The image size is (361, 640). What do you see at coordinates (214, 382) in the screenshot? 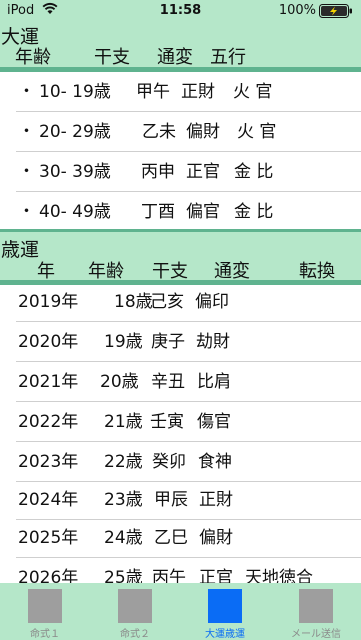
I see `saiun-tsuhen: 比肩` at bounding box center [214, 382].